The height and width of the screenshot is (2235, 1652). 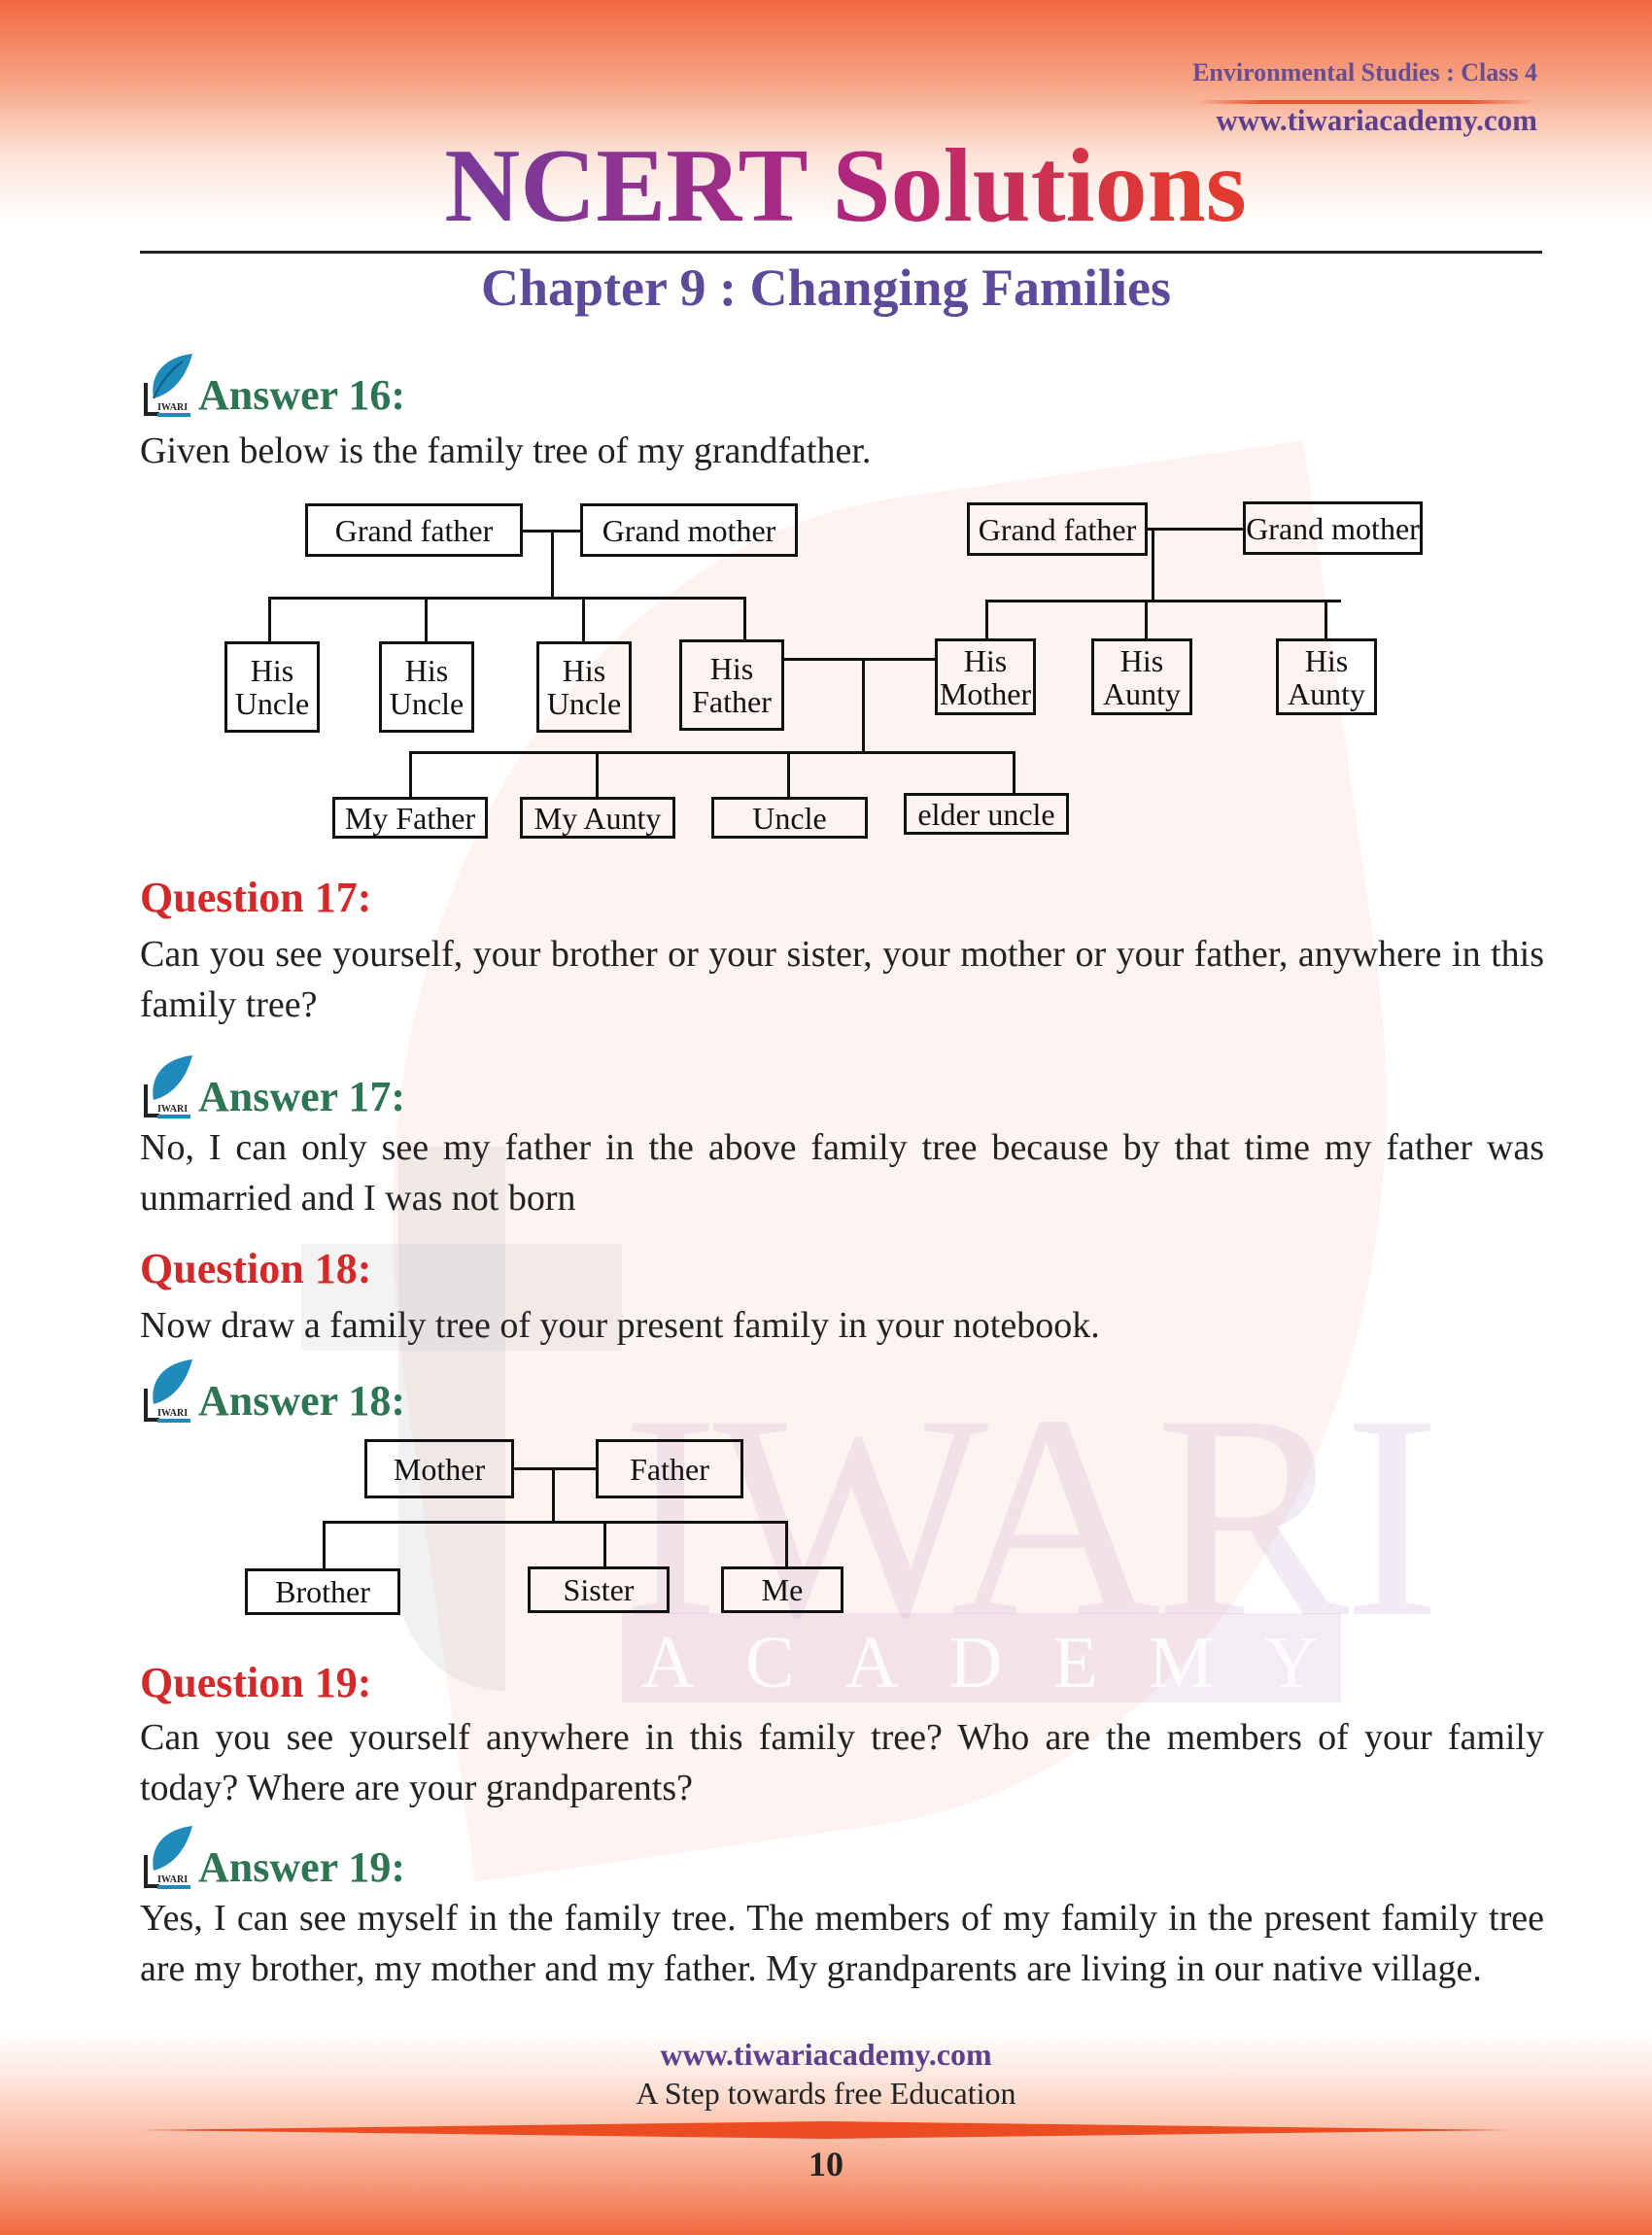 What do you see at coordinates (826, 2093) in the screenshot?
I see `footer-tagline: A Step towards free Education` at bounding box center [826, 2093].